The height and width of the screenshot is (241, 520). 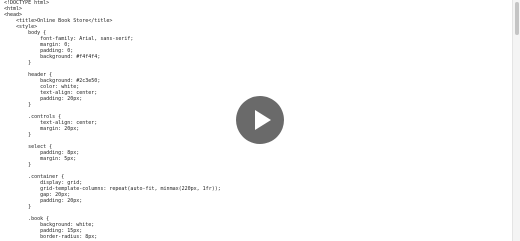 I want to click on vertical-scrollbar, so click(x=516, y=120).